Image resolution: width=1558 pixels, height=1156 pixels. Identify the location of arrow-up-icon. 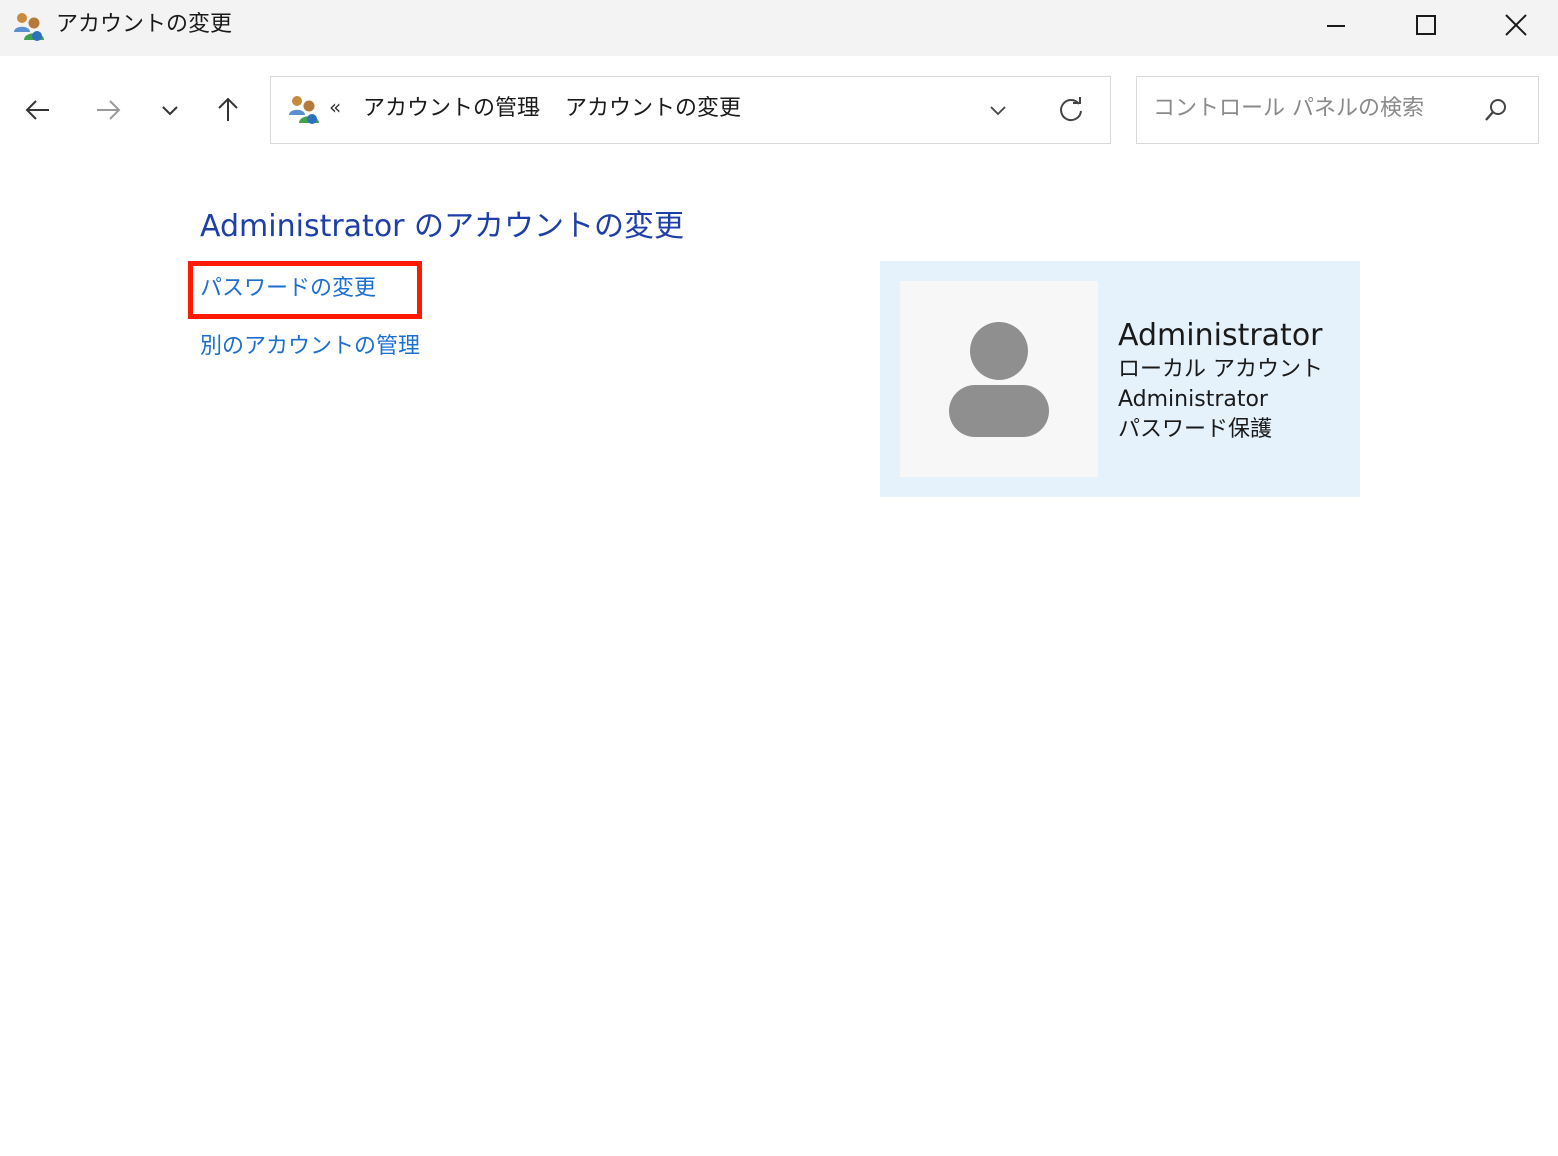
(228, 109).